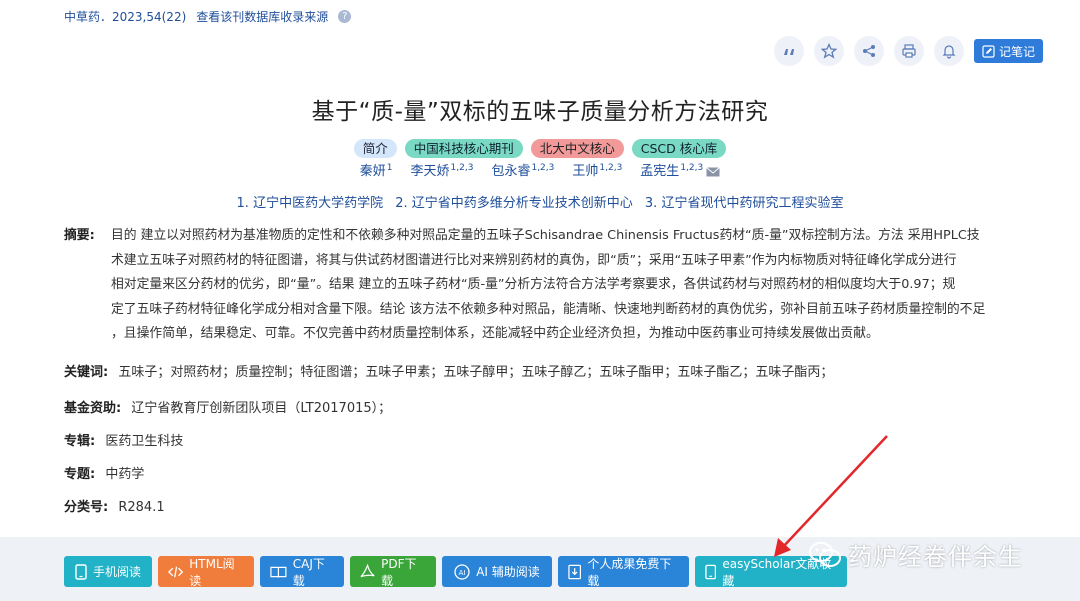 This screenshot has width=1080, height=601. I want to click on book-icon, so click(278, 572).